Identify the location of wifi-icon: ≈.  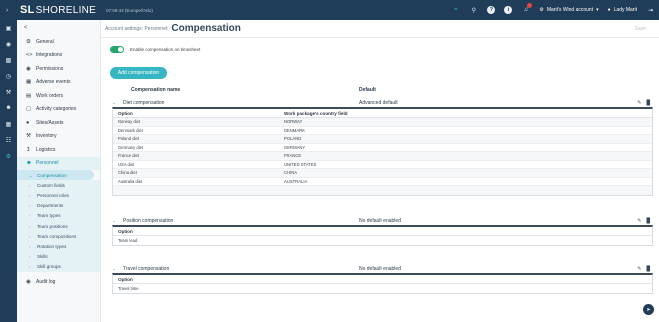
(455, 10).